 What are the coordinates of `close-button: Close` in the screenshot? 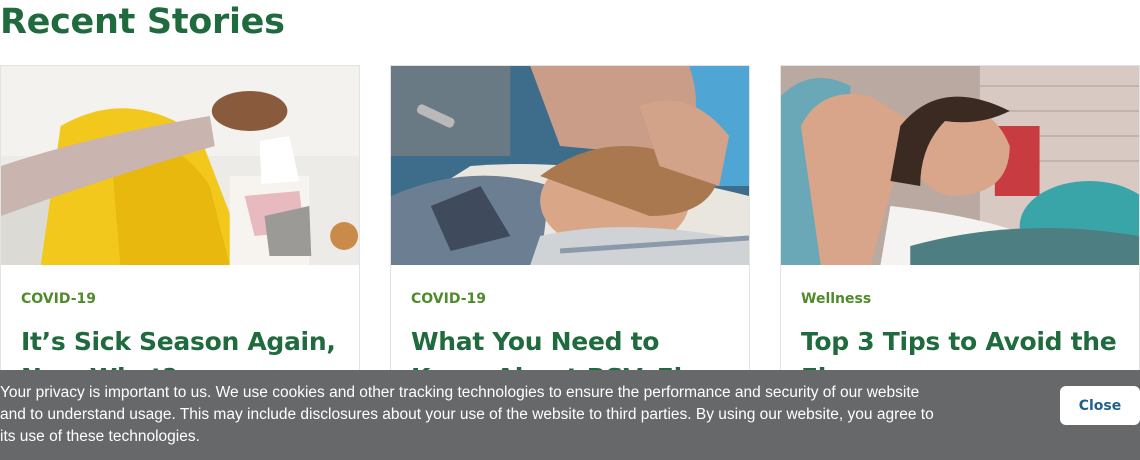 It's located at (1100, 405).